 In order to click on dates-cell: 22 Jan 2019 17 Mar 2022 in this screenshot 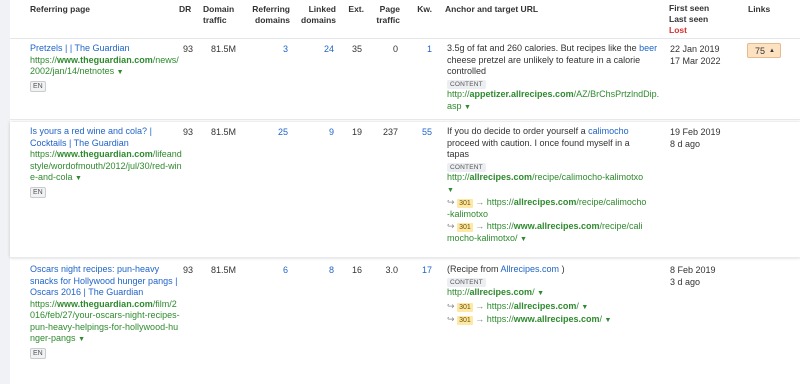, I will do `click(695, 55)`.